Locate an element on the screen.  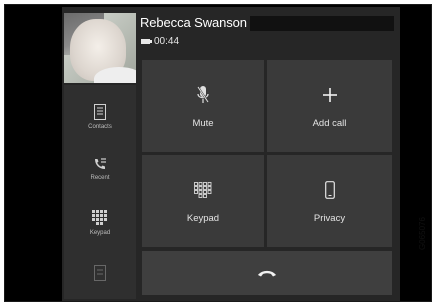
end-call-button is located at coordinates (267, 273).